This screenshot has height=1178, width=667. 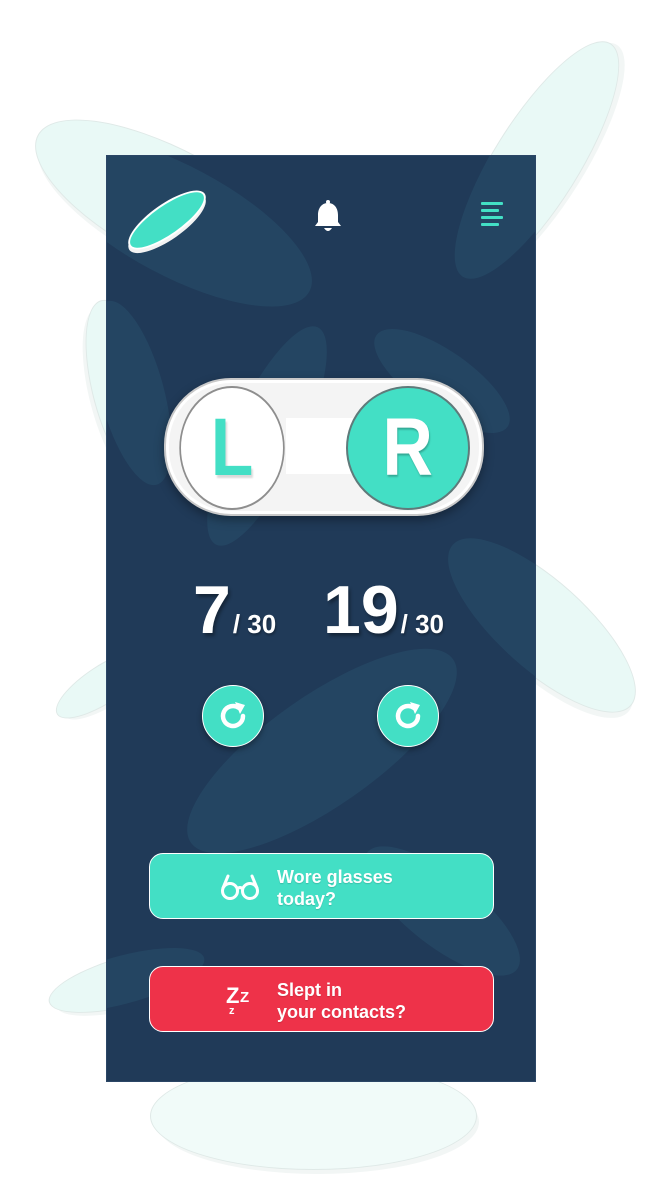 What do you see at coordinates (212, 610) in the screenshot?
I see `left-days-value: 7` at bounding box center [212, 610].